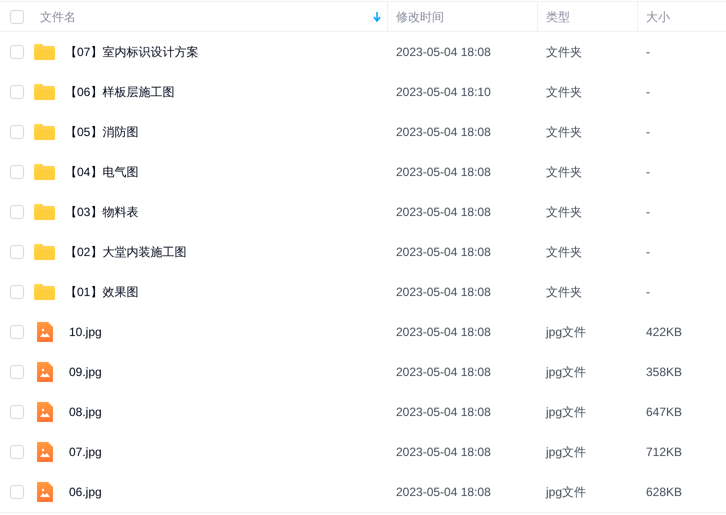 This screenshot has height=515, width=726. Describe the element at coordinates (363, 52) in the screenshot. I see `file-row: 【07】室内标识设计方案 2023-05-04 18:08 文件夹 -` at that location.